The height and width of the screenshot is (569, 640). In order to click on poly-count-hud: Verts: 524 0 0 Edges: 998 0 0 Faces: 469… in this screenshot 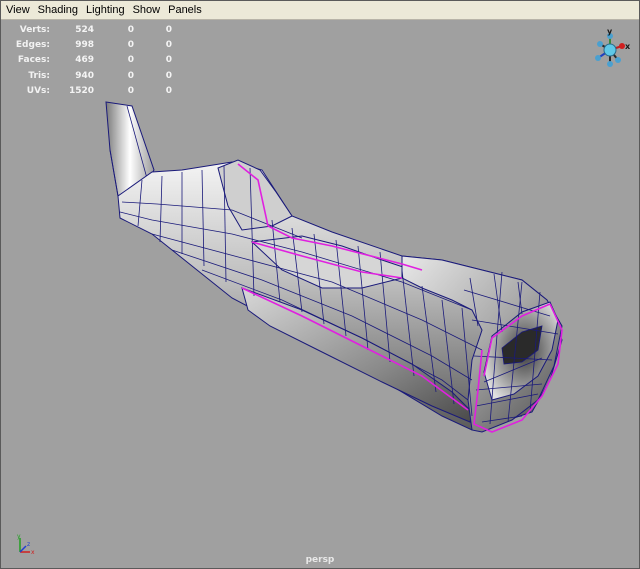, I will do `click(91, 60)`.